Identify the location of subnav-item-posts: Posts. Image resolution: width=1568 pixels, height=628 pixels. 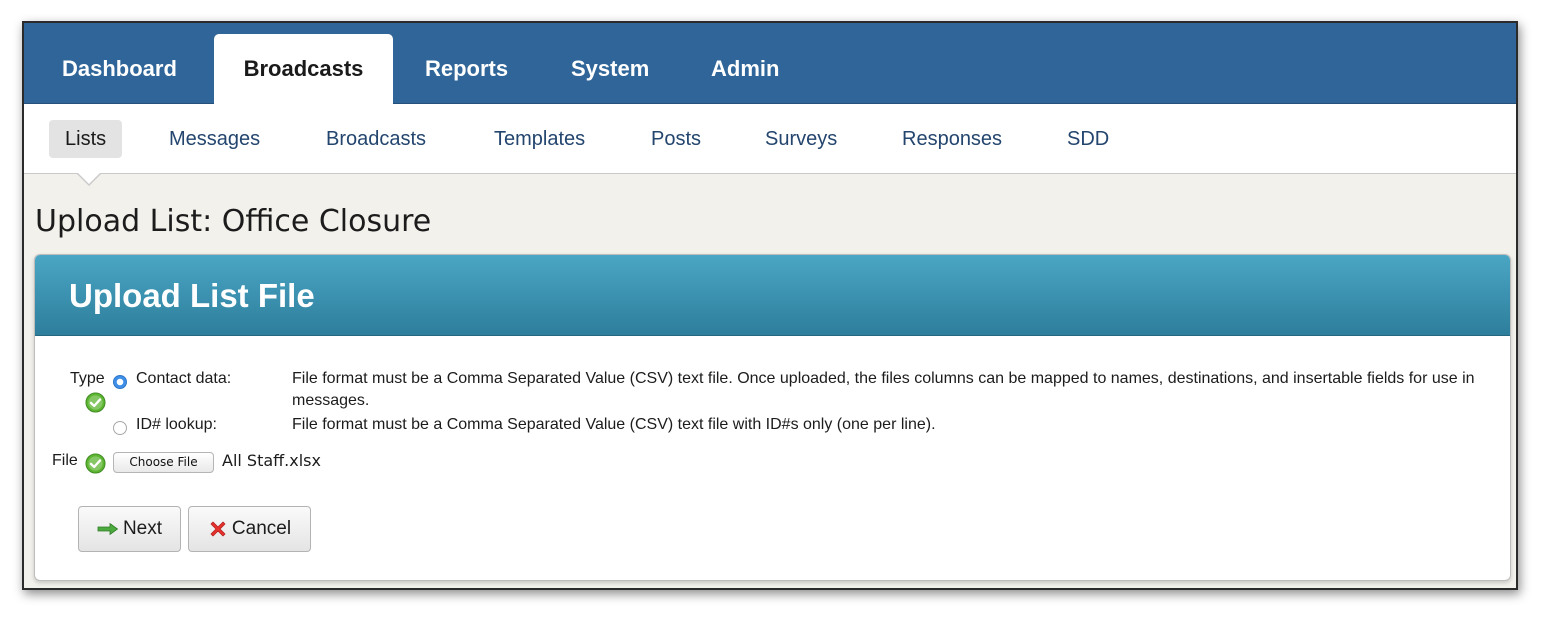
(676, 139).